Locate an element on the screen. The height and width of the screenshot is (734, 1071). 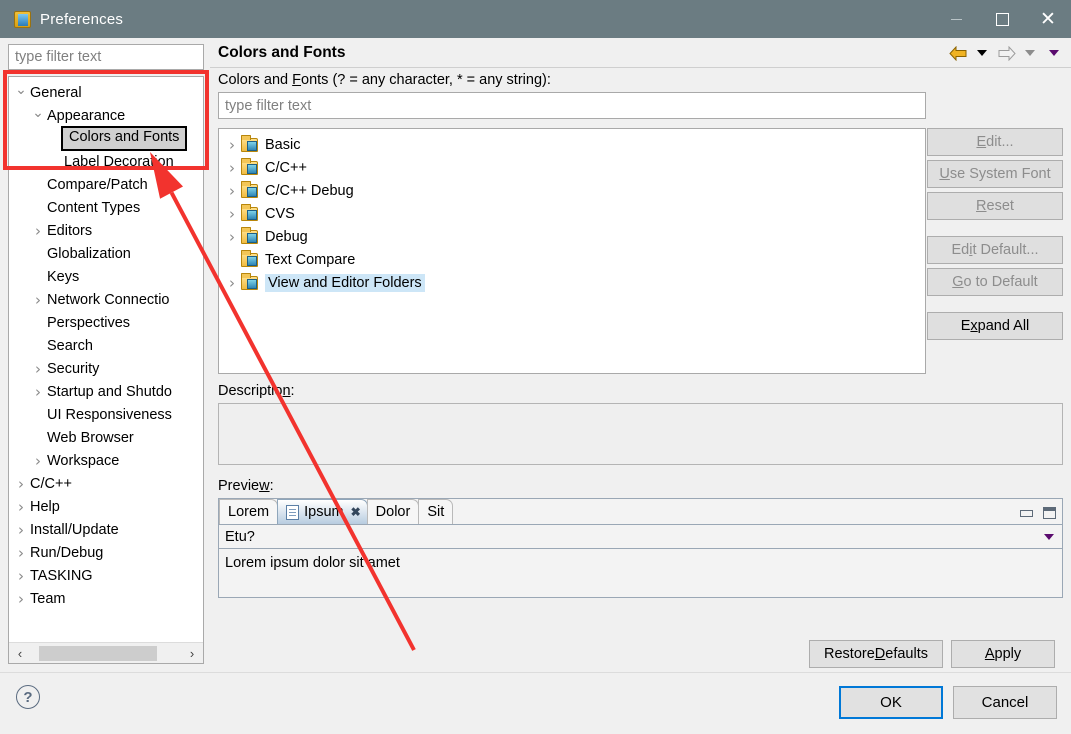
cf-tree-item-basic: Basic is located at coordinates (572, 144).